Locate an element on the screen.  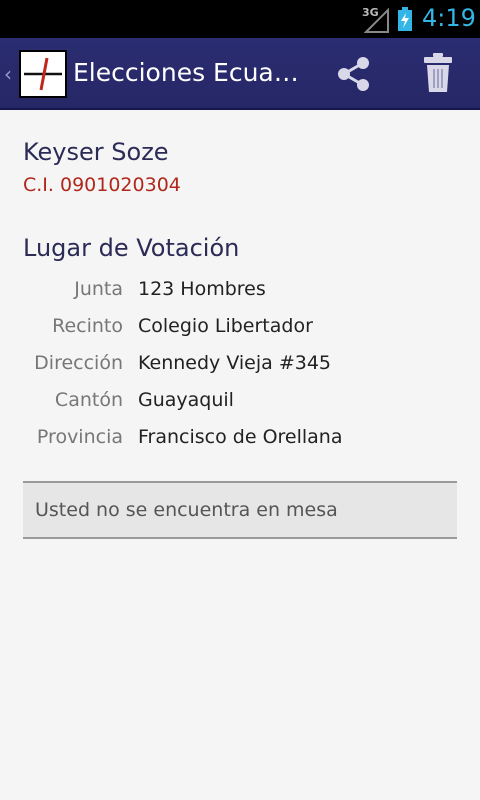
info-label: Provincia is located at coordinates (79, 437).